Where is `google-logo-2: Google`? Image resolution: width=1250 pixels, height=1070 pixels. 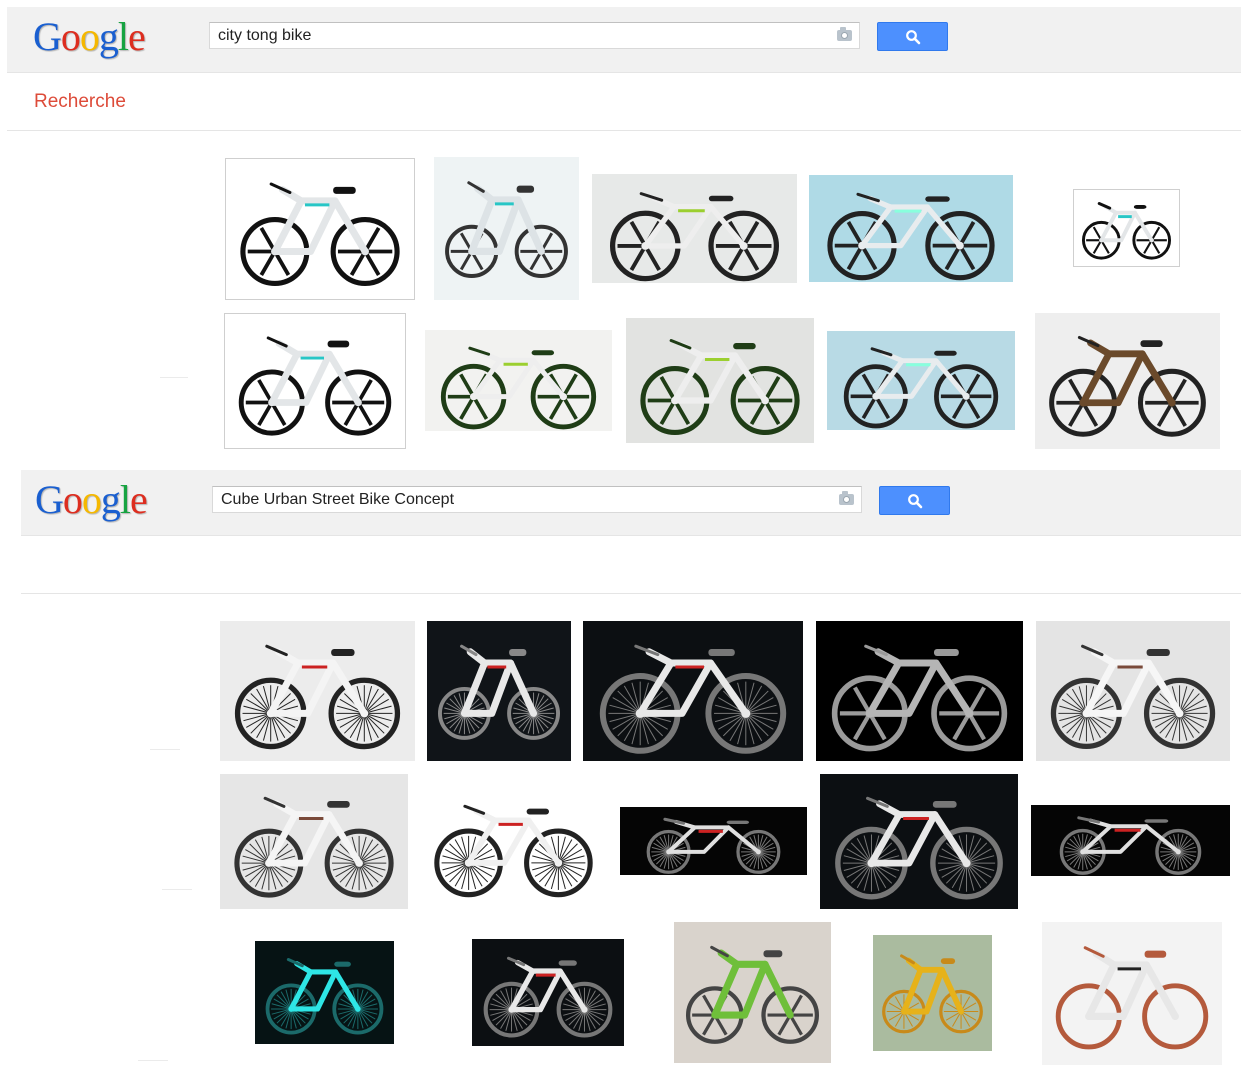 google-logo-2: Google is located at coordinates (91, 499).